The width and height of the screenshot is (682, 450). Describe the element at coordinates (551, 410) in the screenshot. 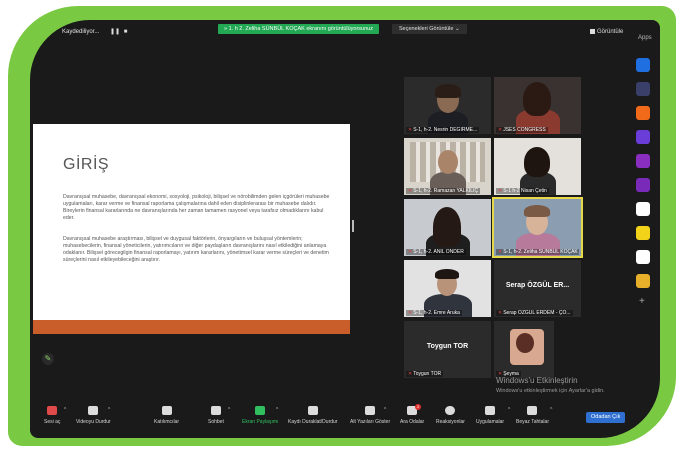

I see `whiteboard-options-caret: ^` at that location.